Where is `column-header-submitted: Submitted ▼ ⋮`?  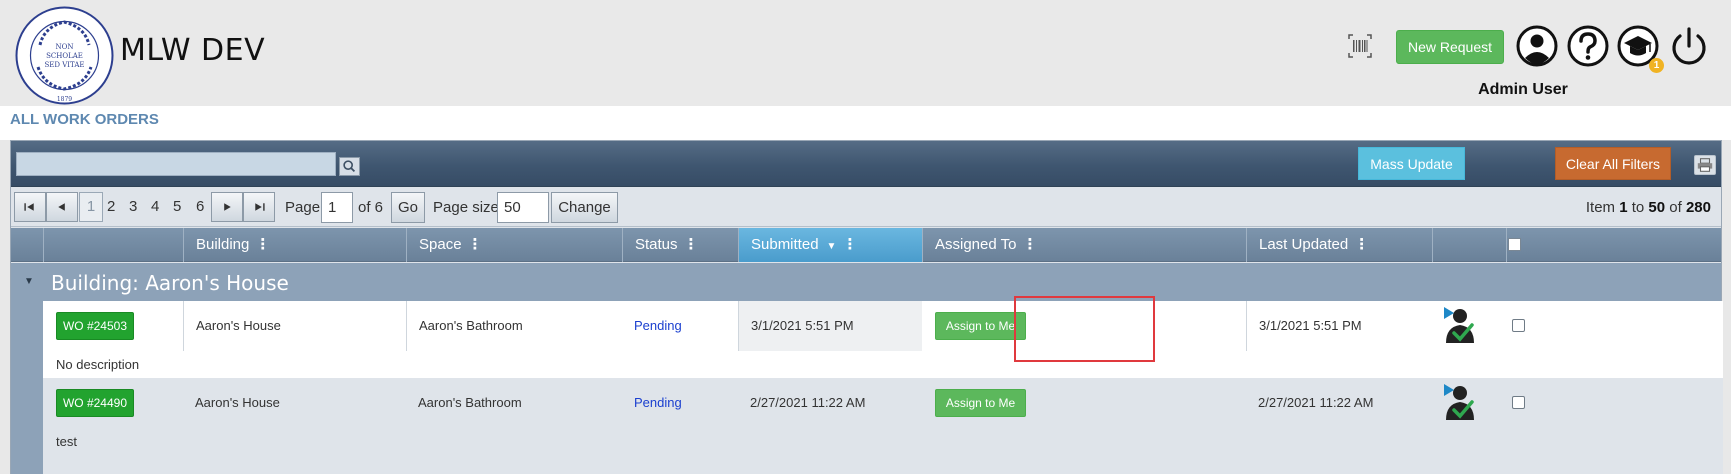 column-header-submitted: Submitted ▼ ⋮ is located at coordinates (830, 245).